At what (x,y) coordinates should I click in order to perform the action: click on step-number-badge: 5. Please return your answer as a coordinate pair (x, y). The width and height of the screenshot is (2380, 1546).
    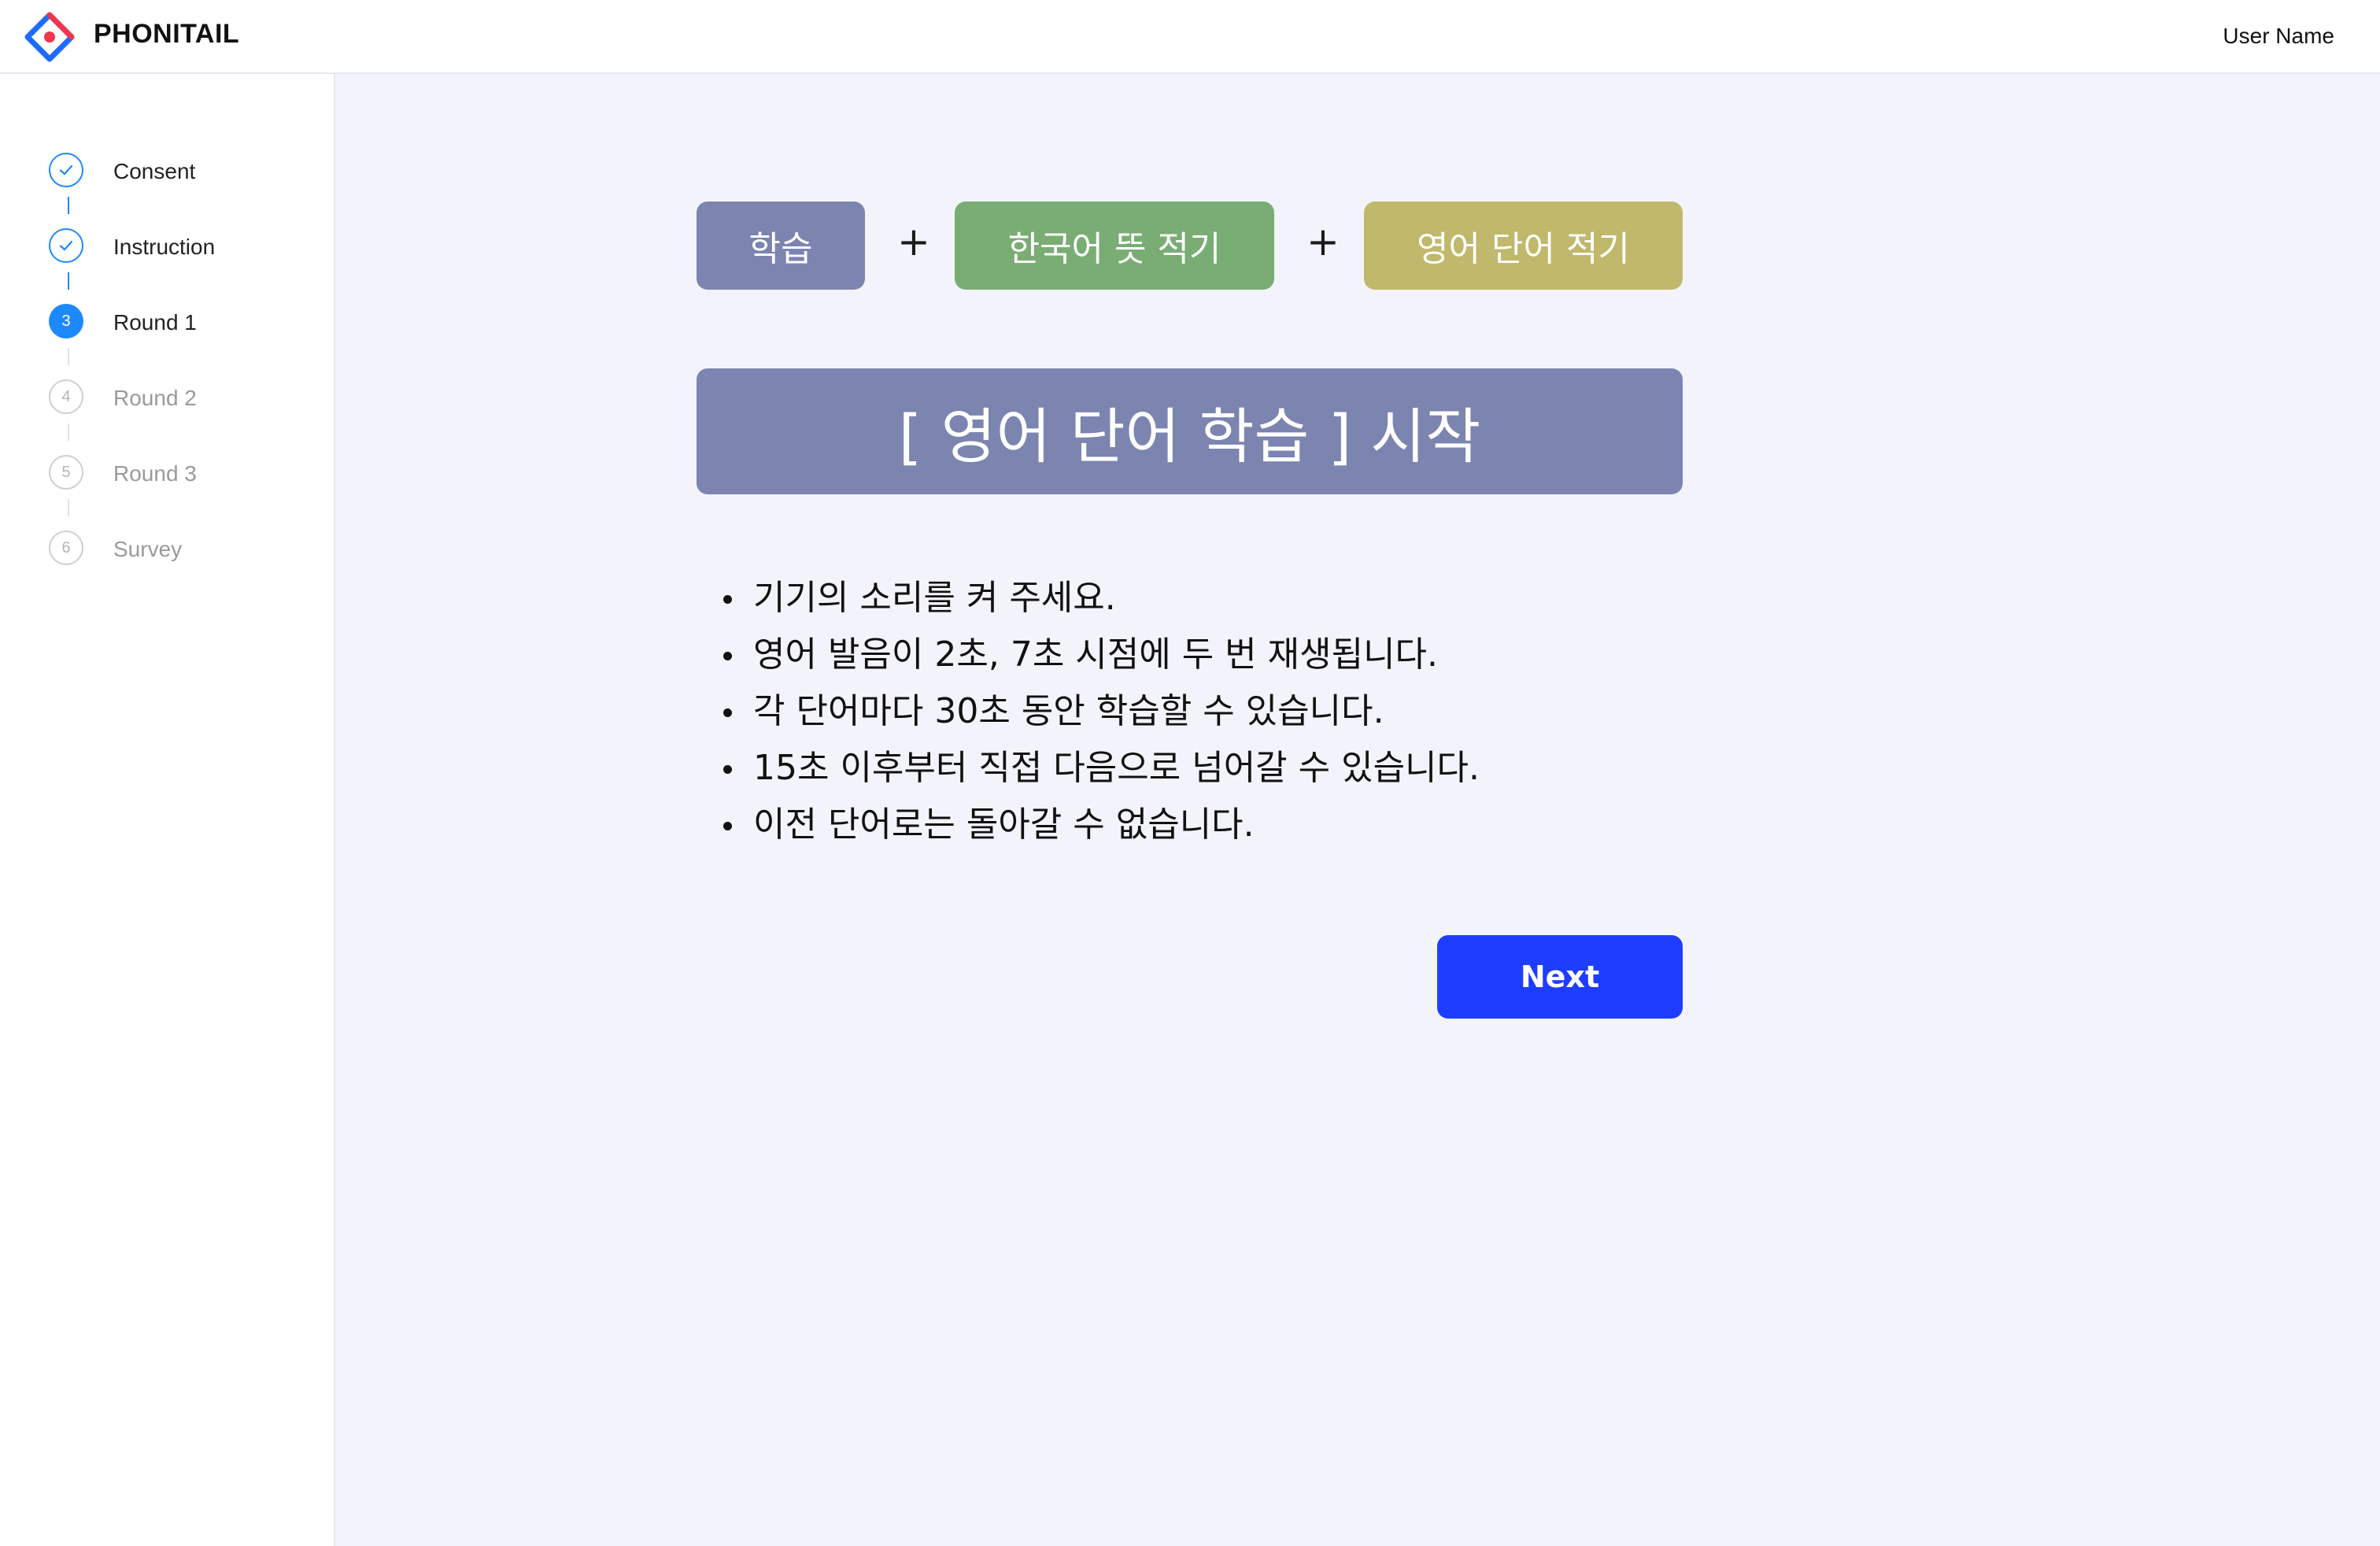
    Looking at the image, I should click on (66, 473).